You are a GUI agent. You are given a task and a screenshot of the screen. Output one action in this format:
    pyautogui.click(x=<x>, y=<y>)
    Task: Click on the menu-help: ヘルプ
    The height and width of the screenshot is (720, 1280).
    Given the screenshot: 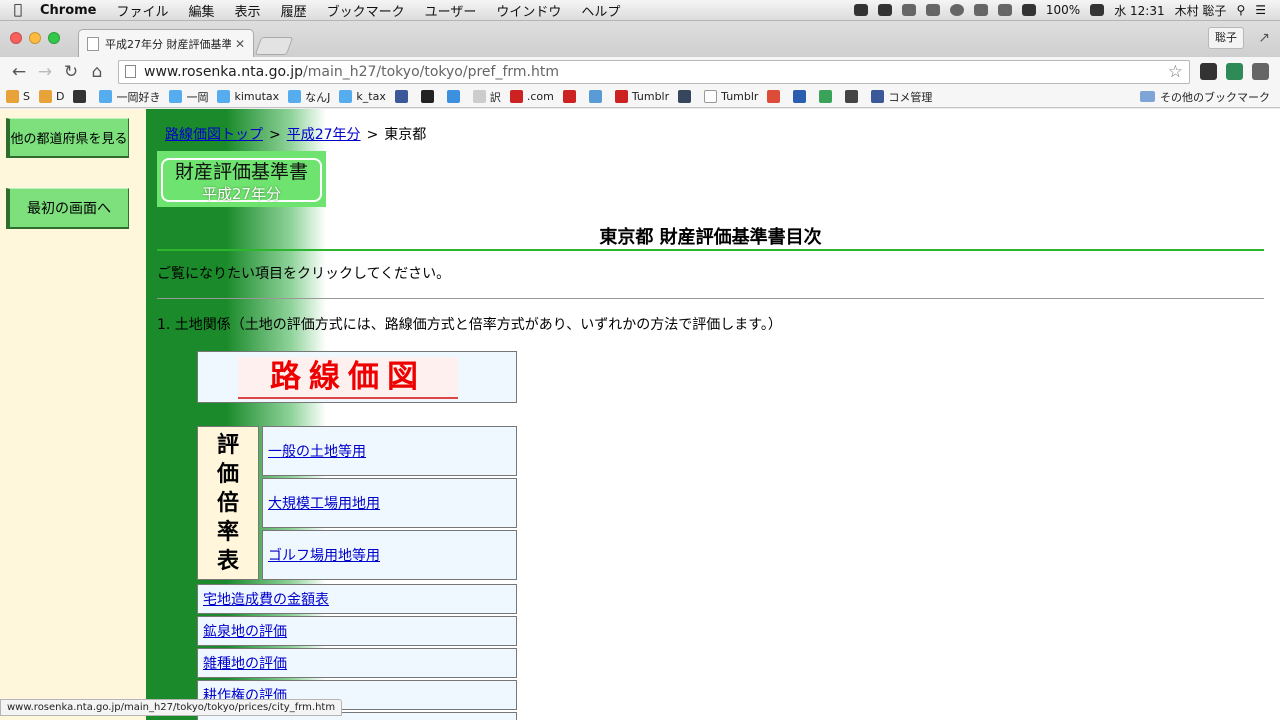 What is the action you would take?
    pyautogui.click(x=600, y=10)
    